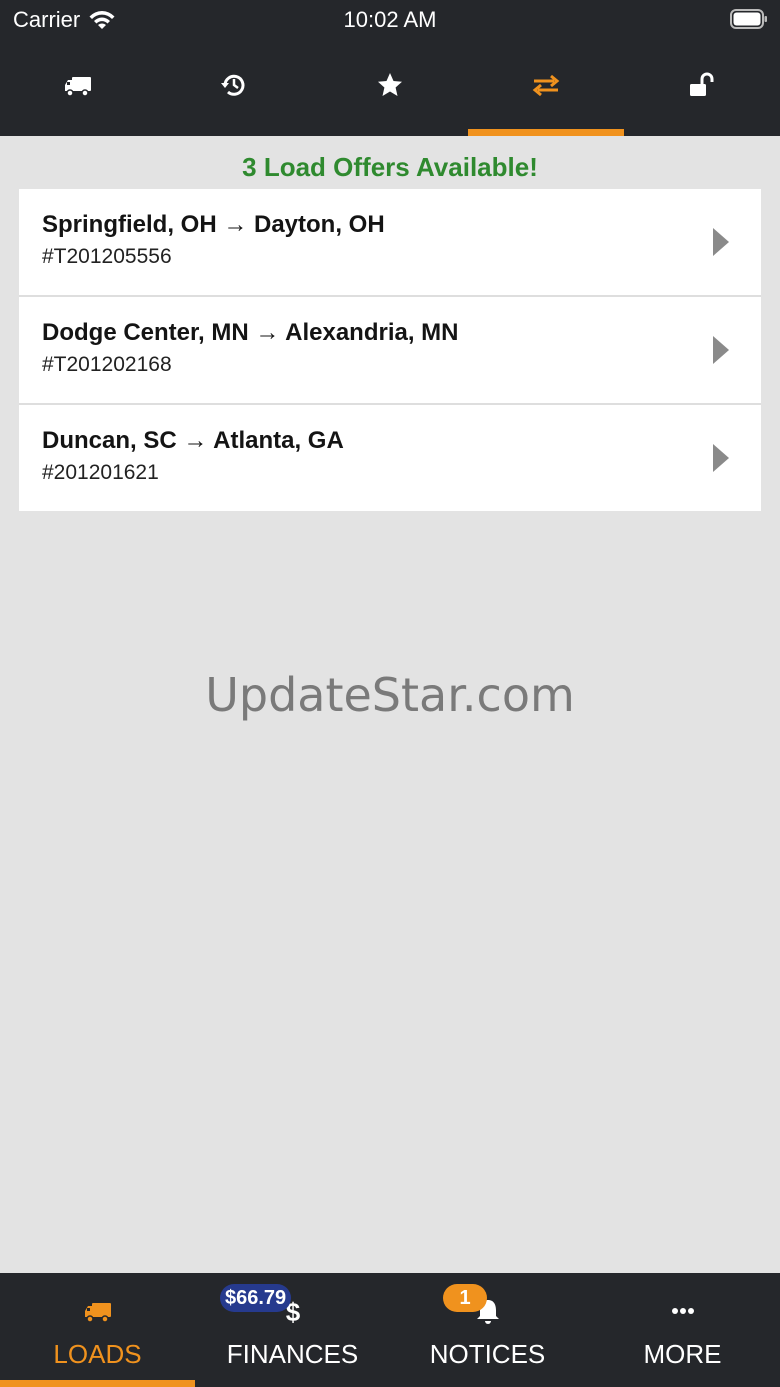 The image size is (780, 1387). I want to click on star-icon, so click(390, 84).